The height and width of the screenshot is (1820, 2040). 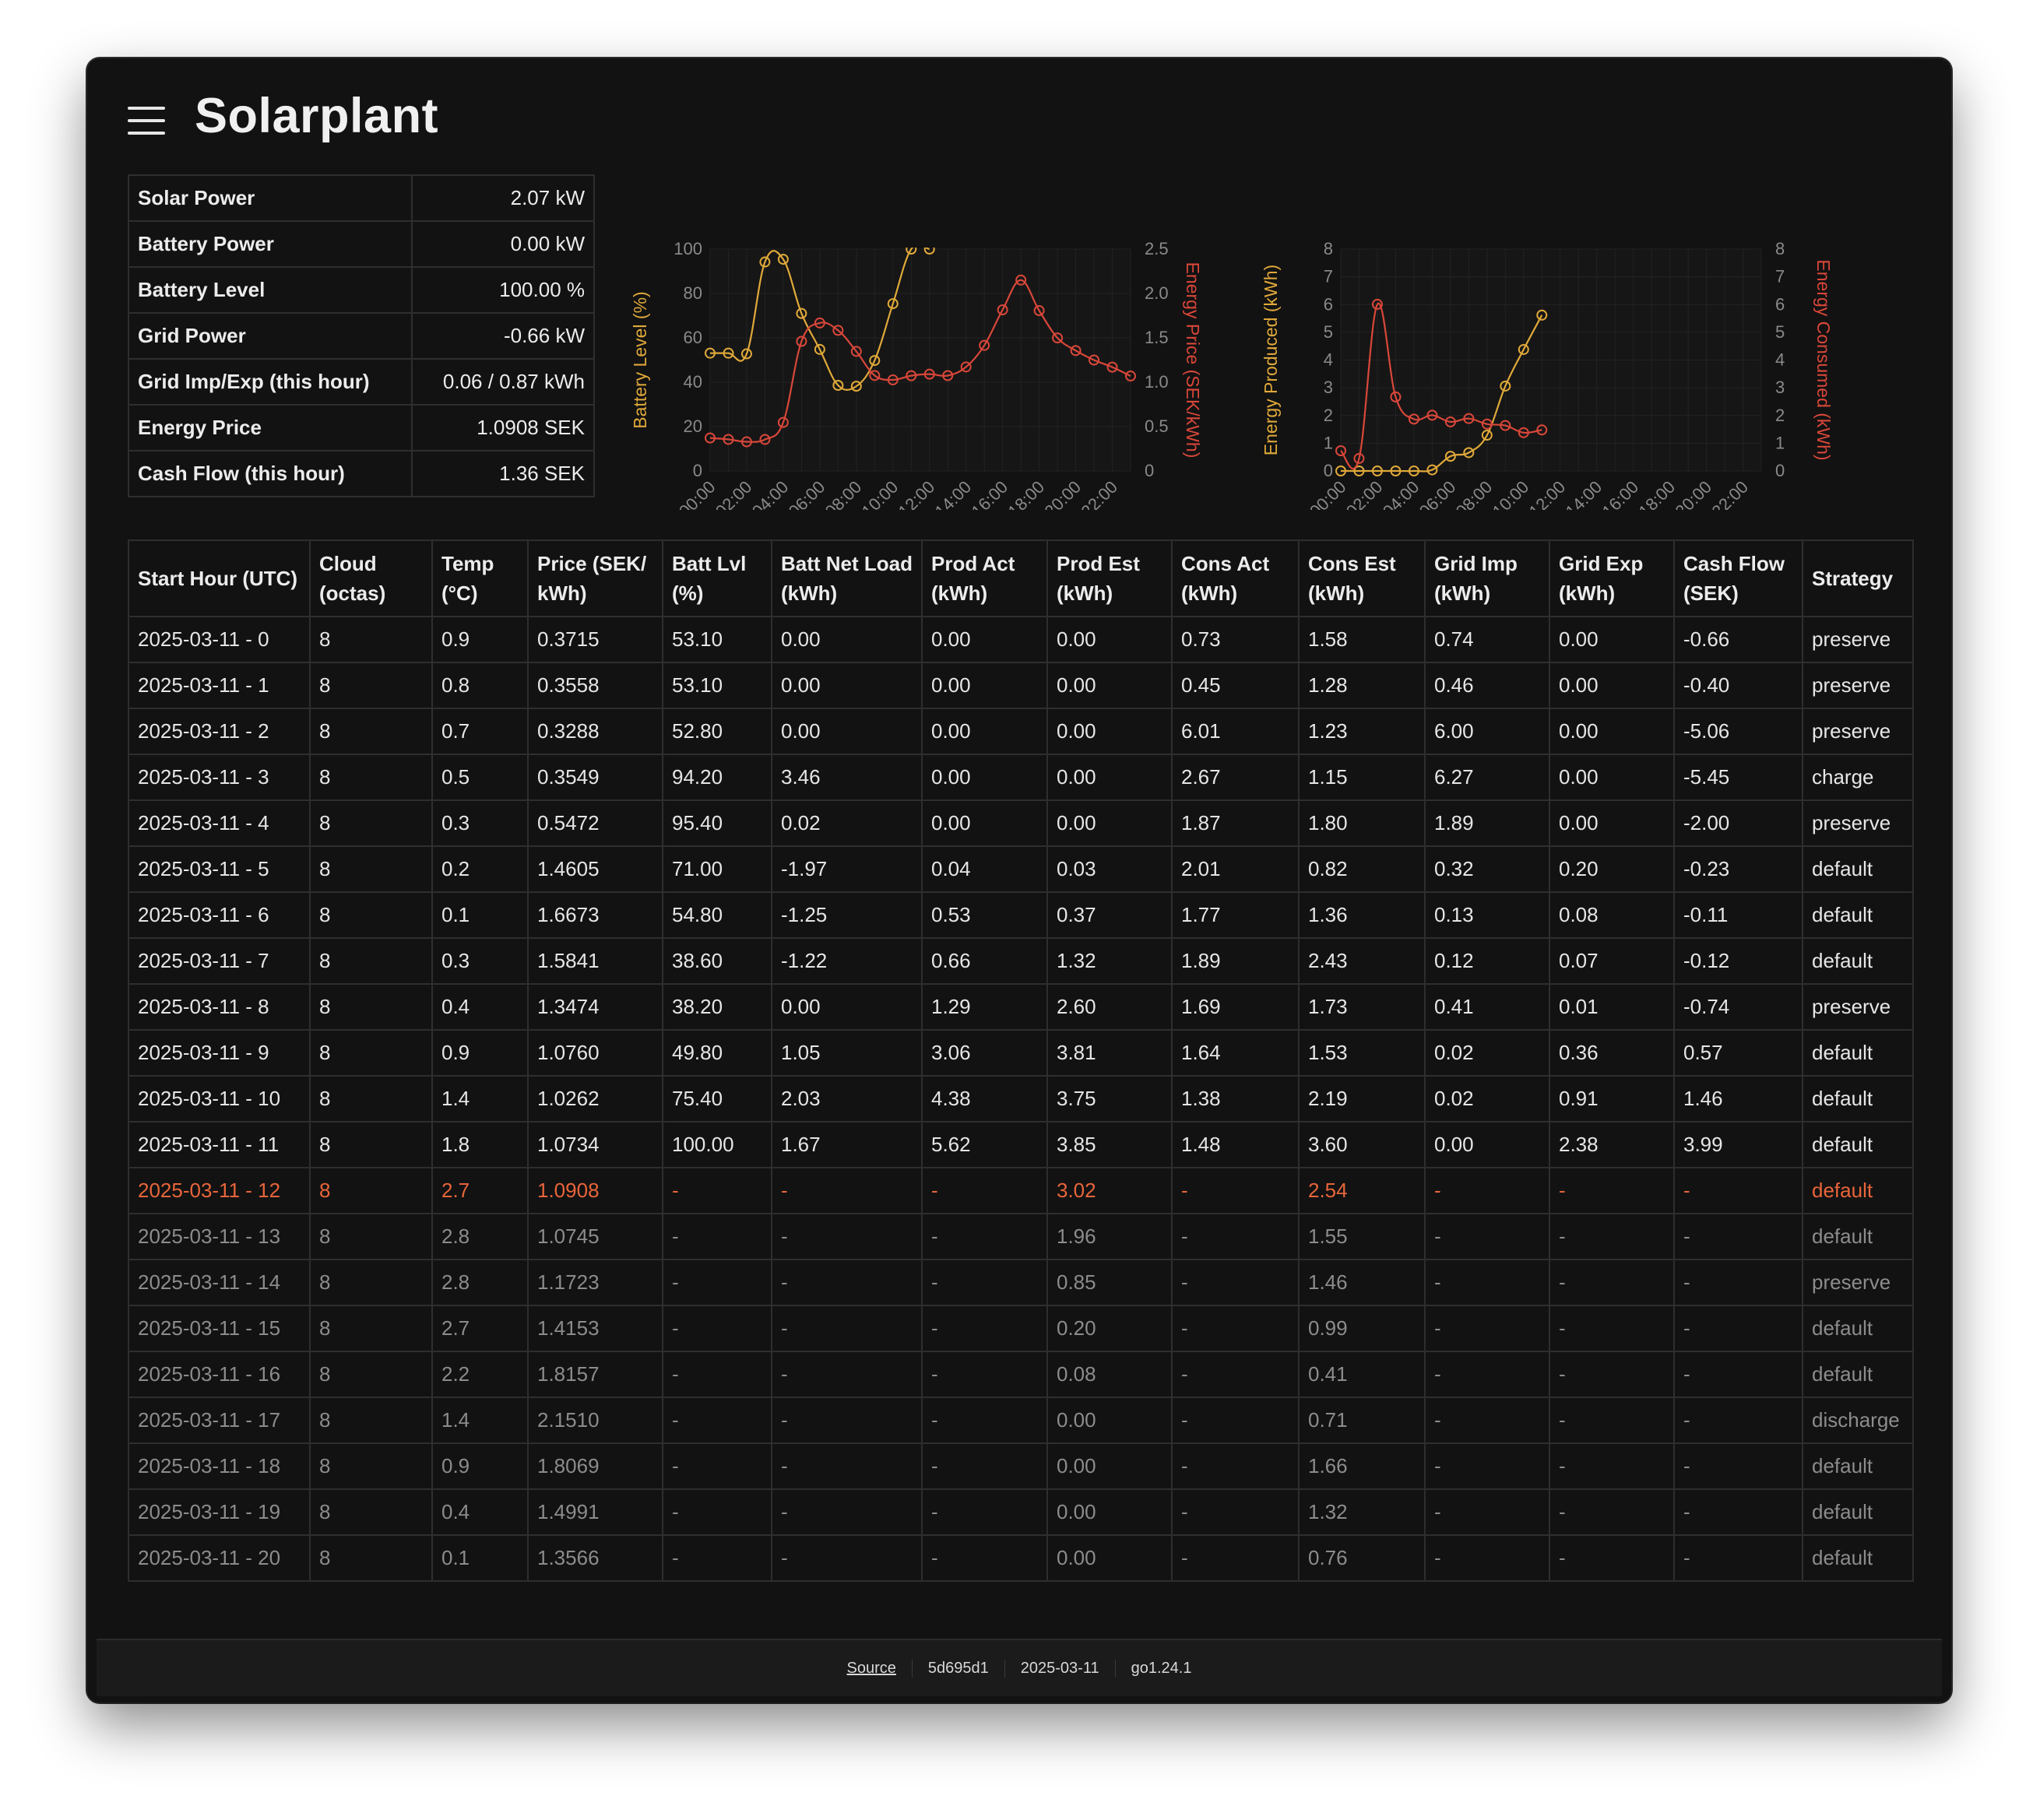 I want to click on x-tick-label: 00:00, so click(x=1328, y=494).